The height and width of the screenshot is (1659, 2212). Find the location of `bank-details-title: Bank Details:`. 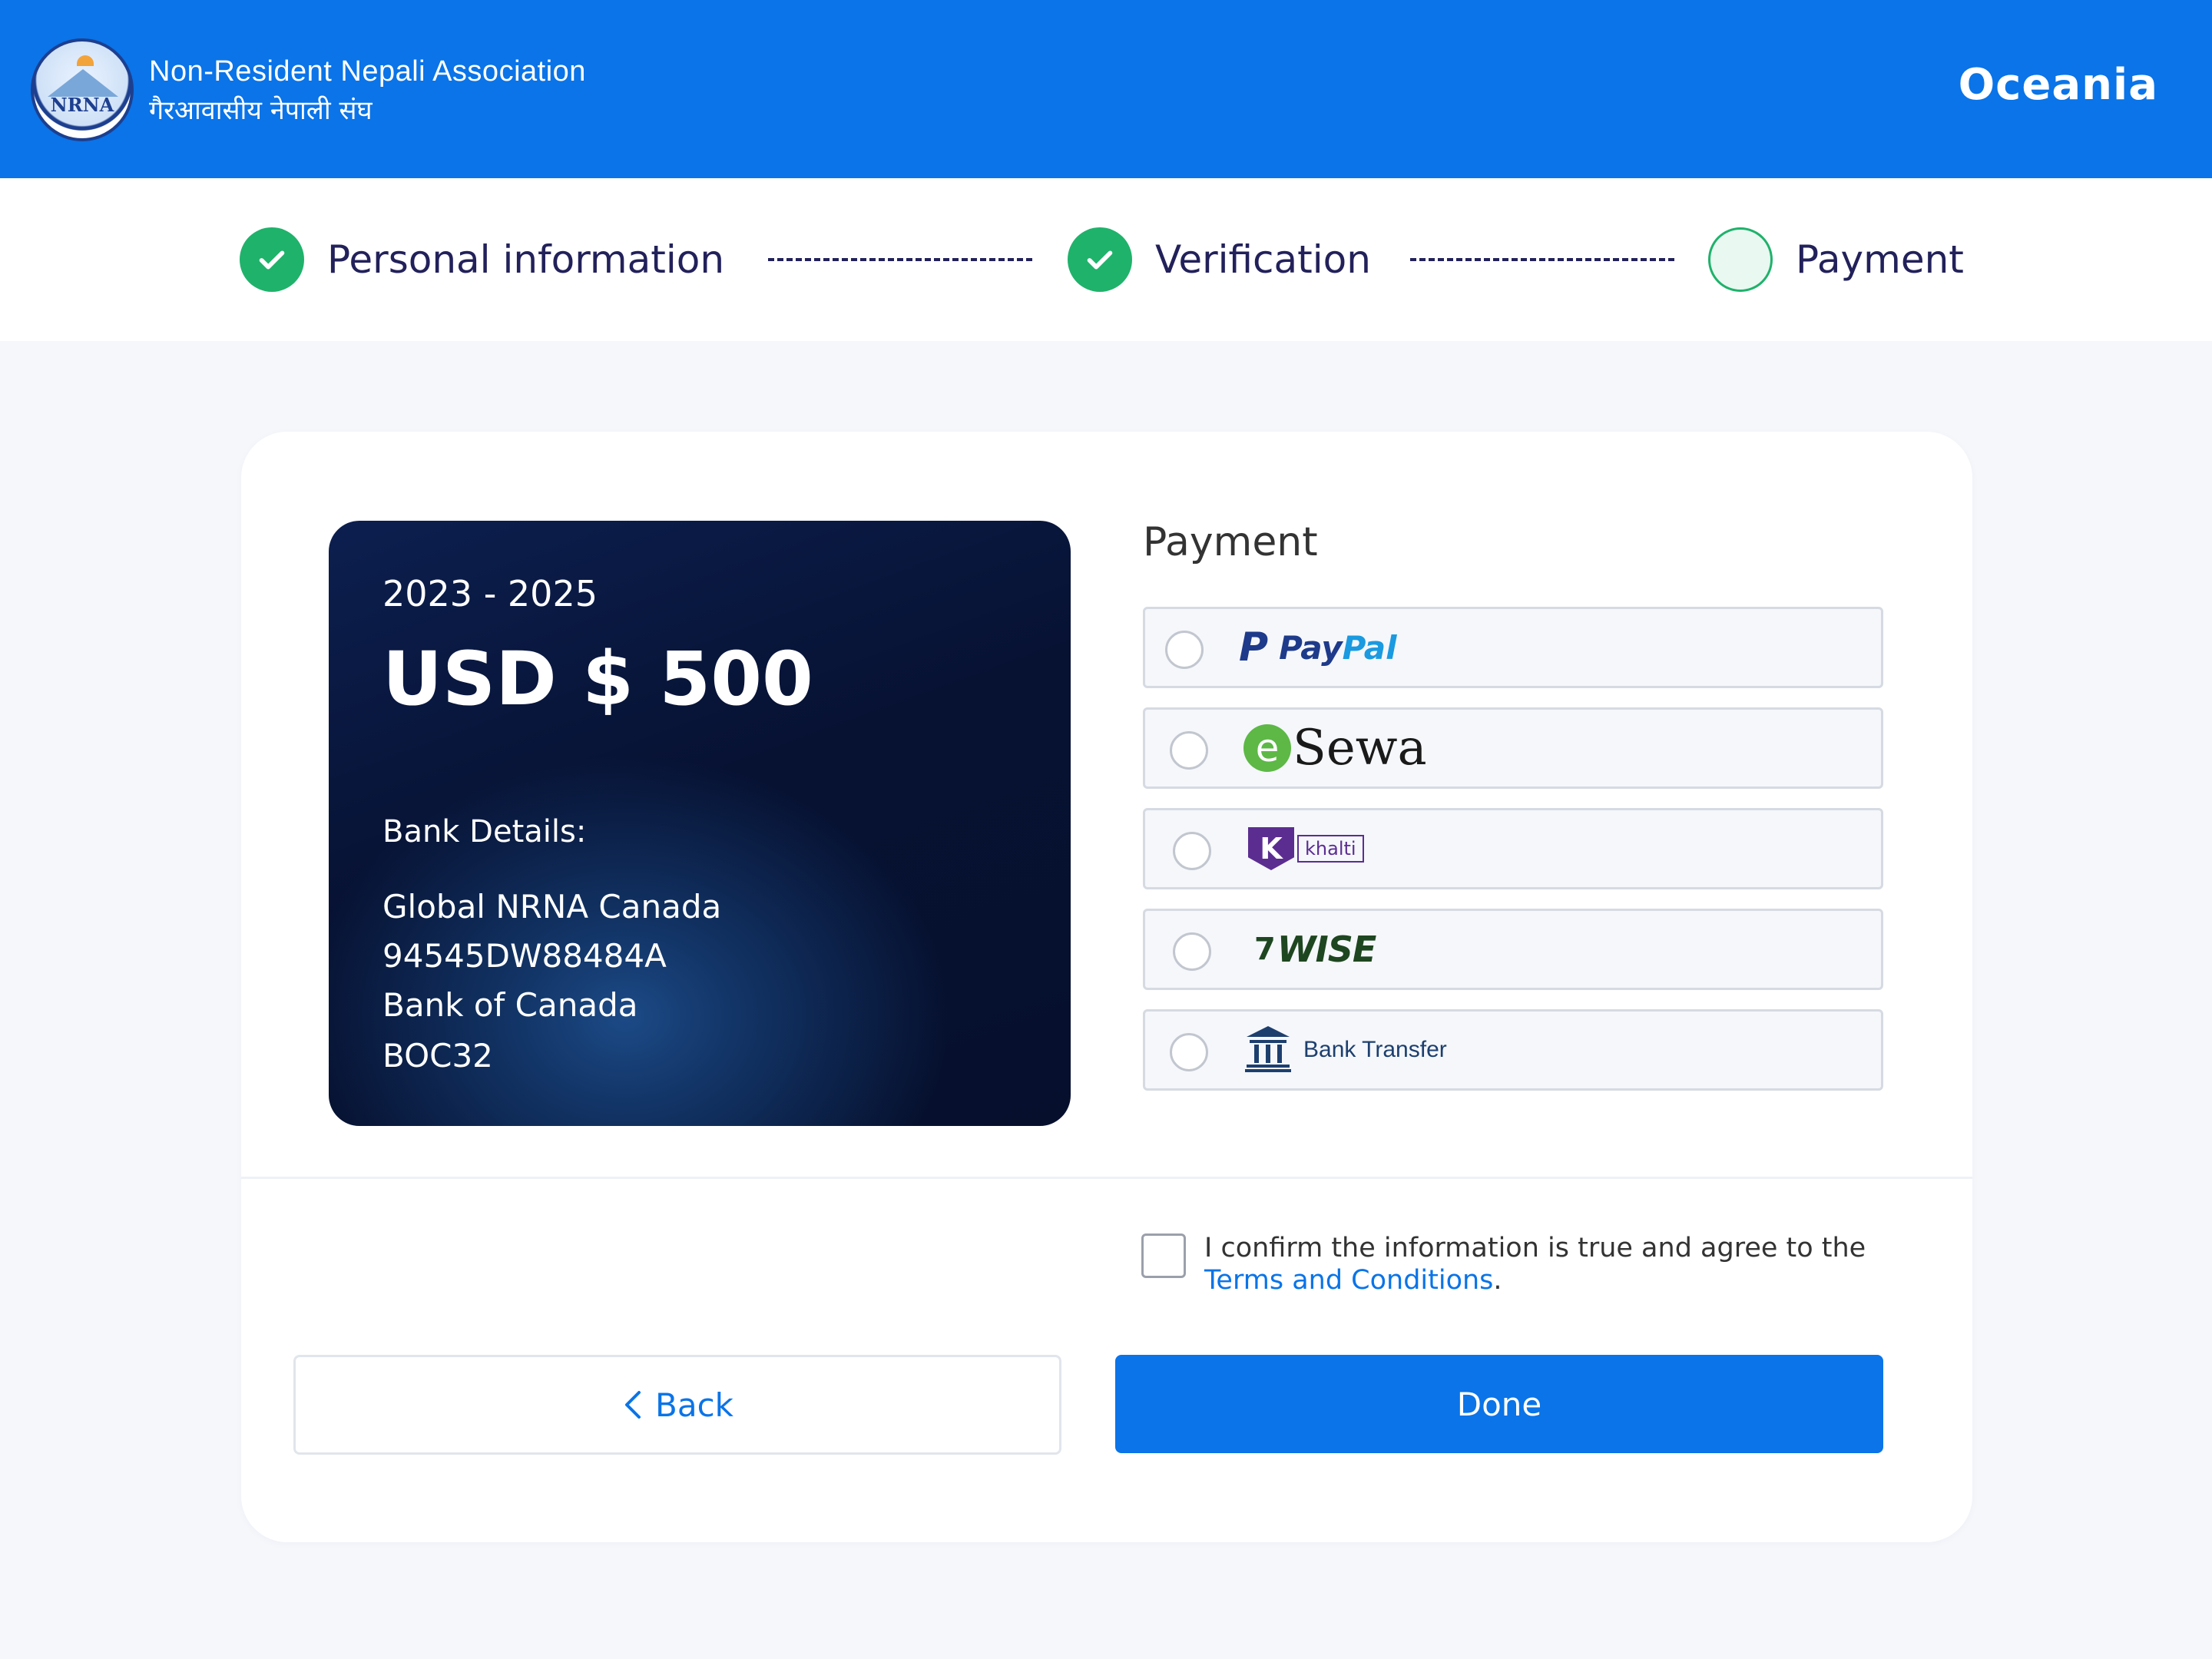

bank-details-title: Bank Details: is located at coordinates (484, 832).